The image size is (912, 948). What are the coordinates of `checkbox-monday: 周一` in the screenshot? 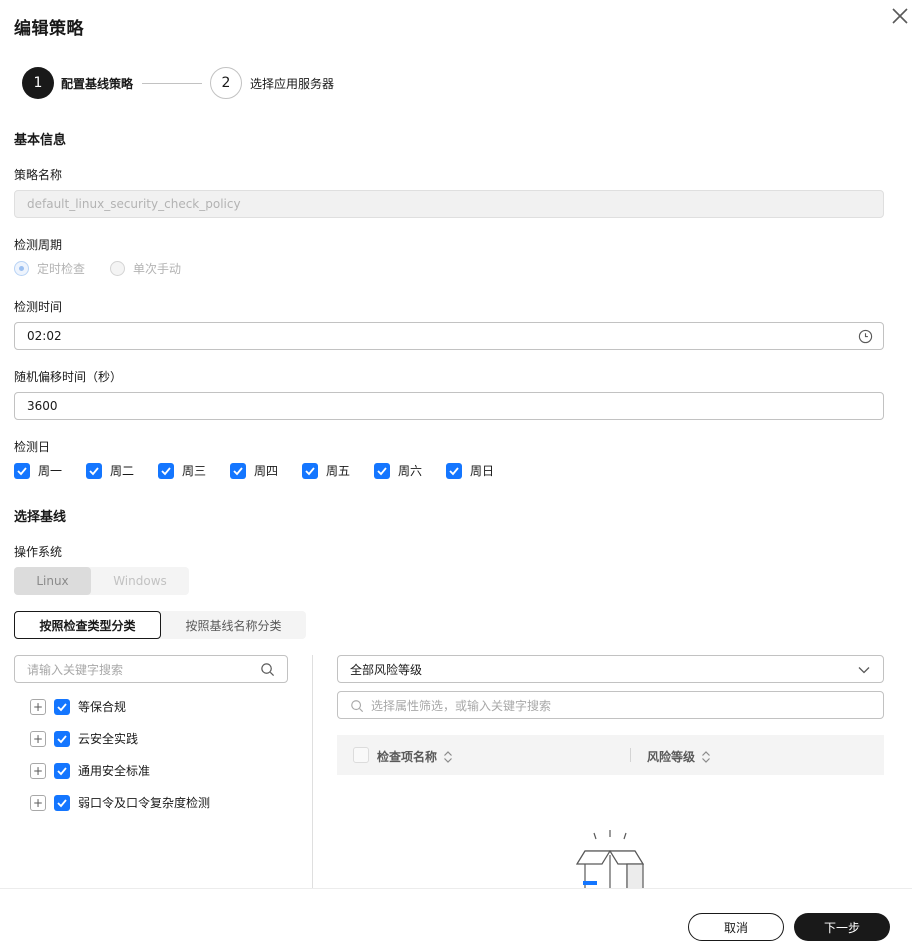 It's located at (50, 470).